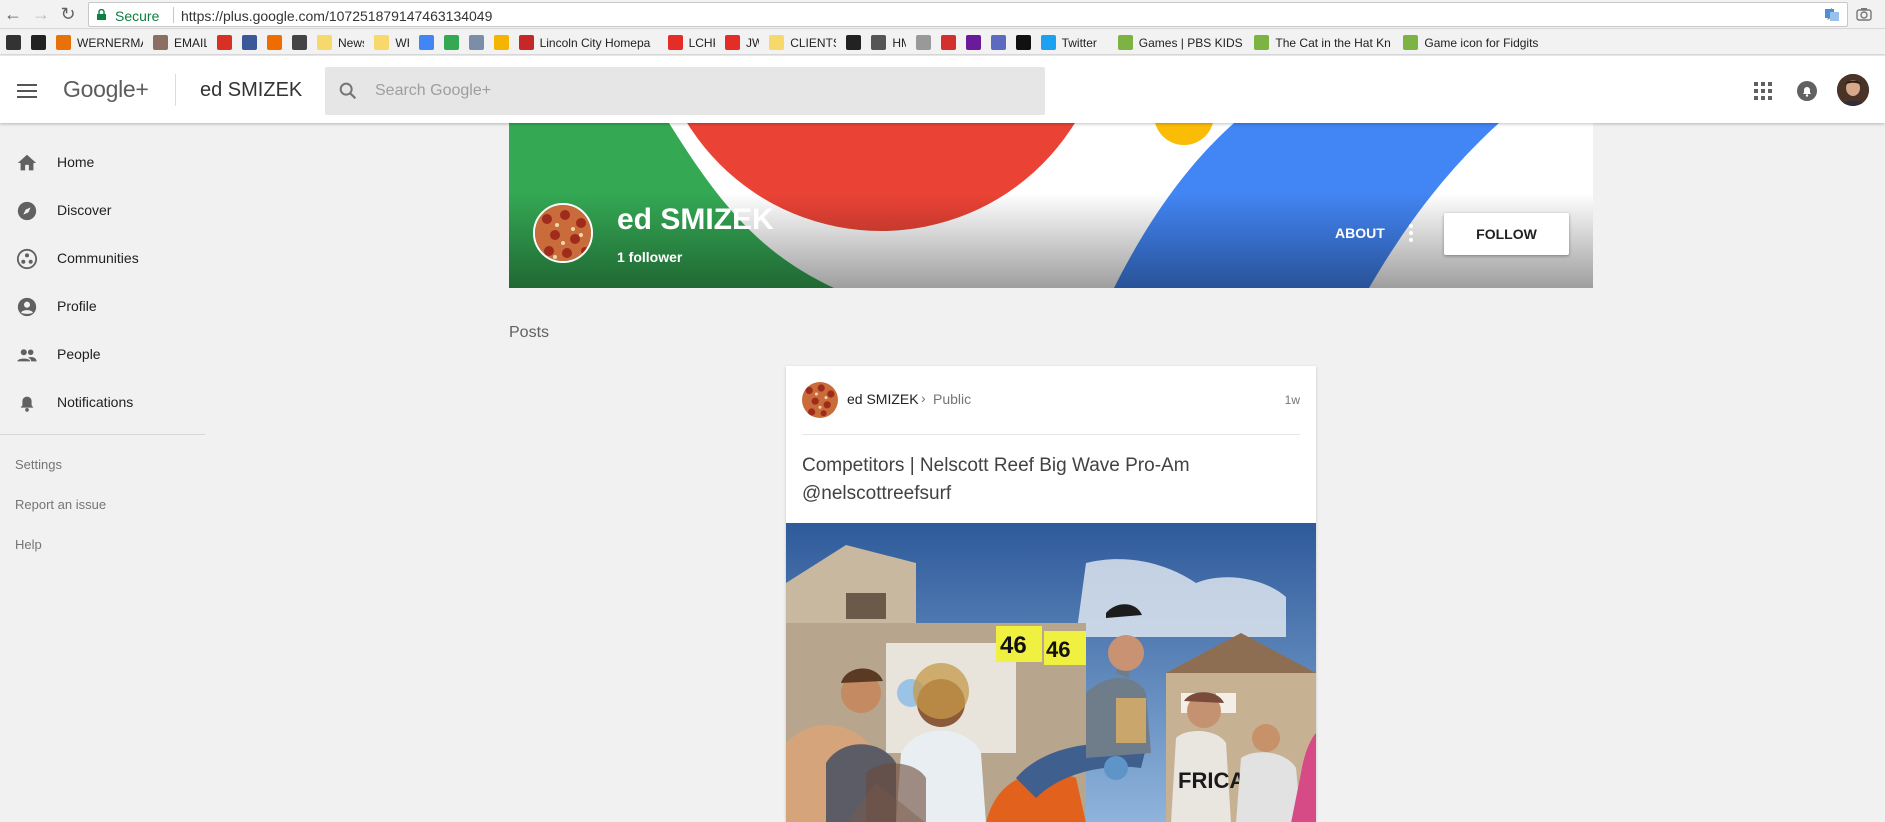 This screenshot has width=1885, height=822. Describe the element at coordinates (1832, 14) in the screenshot. I see `extension-icon` at that location.